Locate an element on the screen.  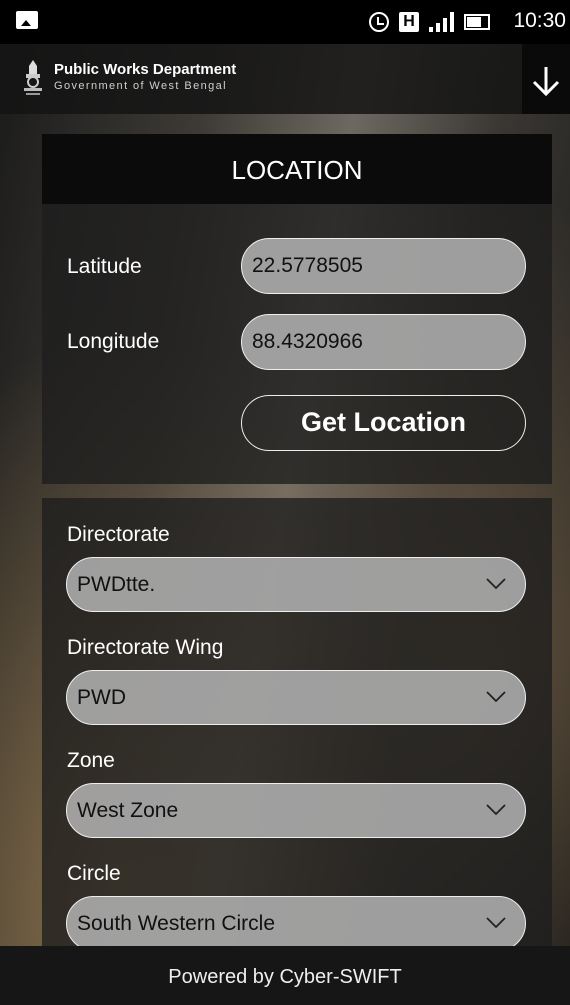
circle-dropdown: South Western Circle is located at coordinates (296, 921).